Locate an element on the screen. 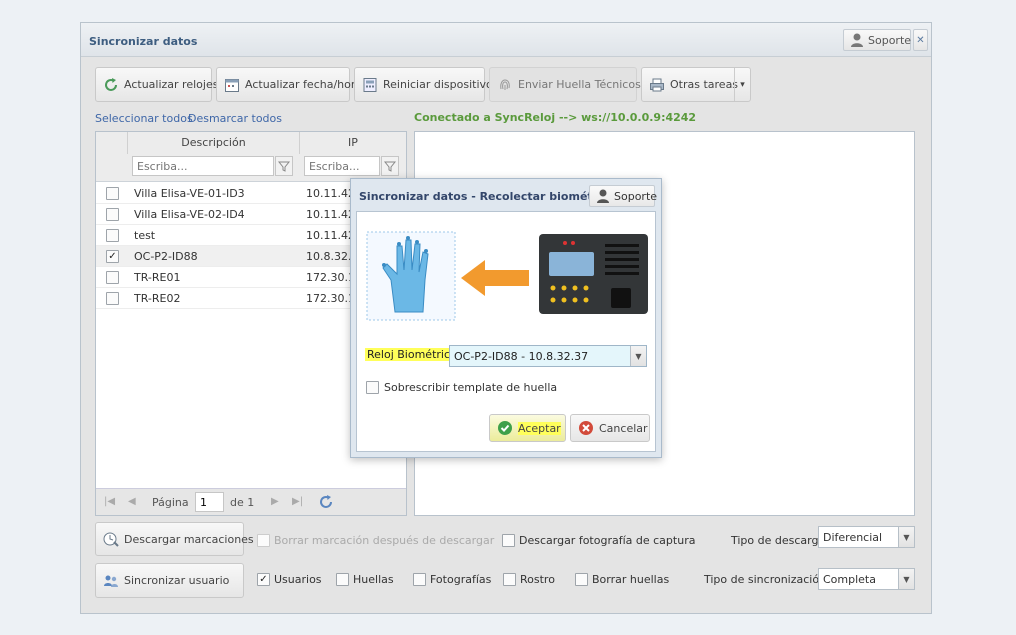  arrow-left-icon is located at coordinates (495, 278).